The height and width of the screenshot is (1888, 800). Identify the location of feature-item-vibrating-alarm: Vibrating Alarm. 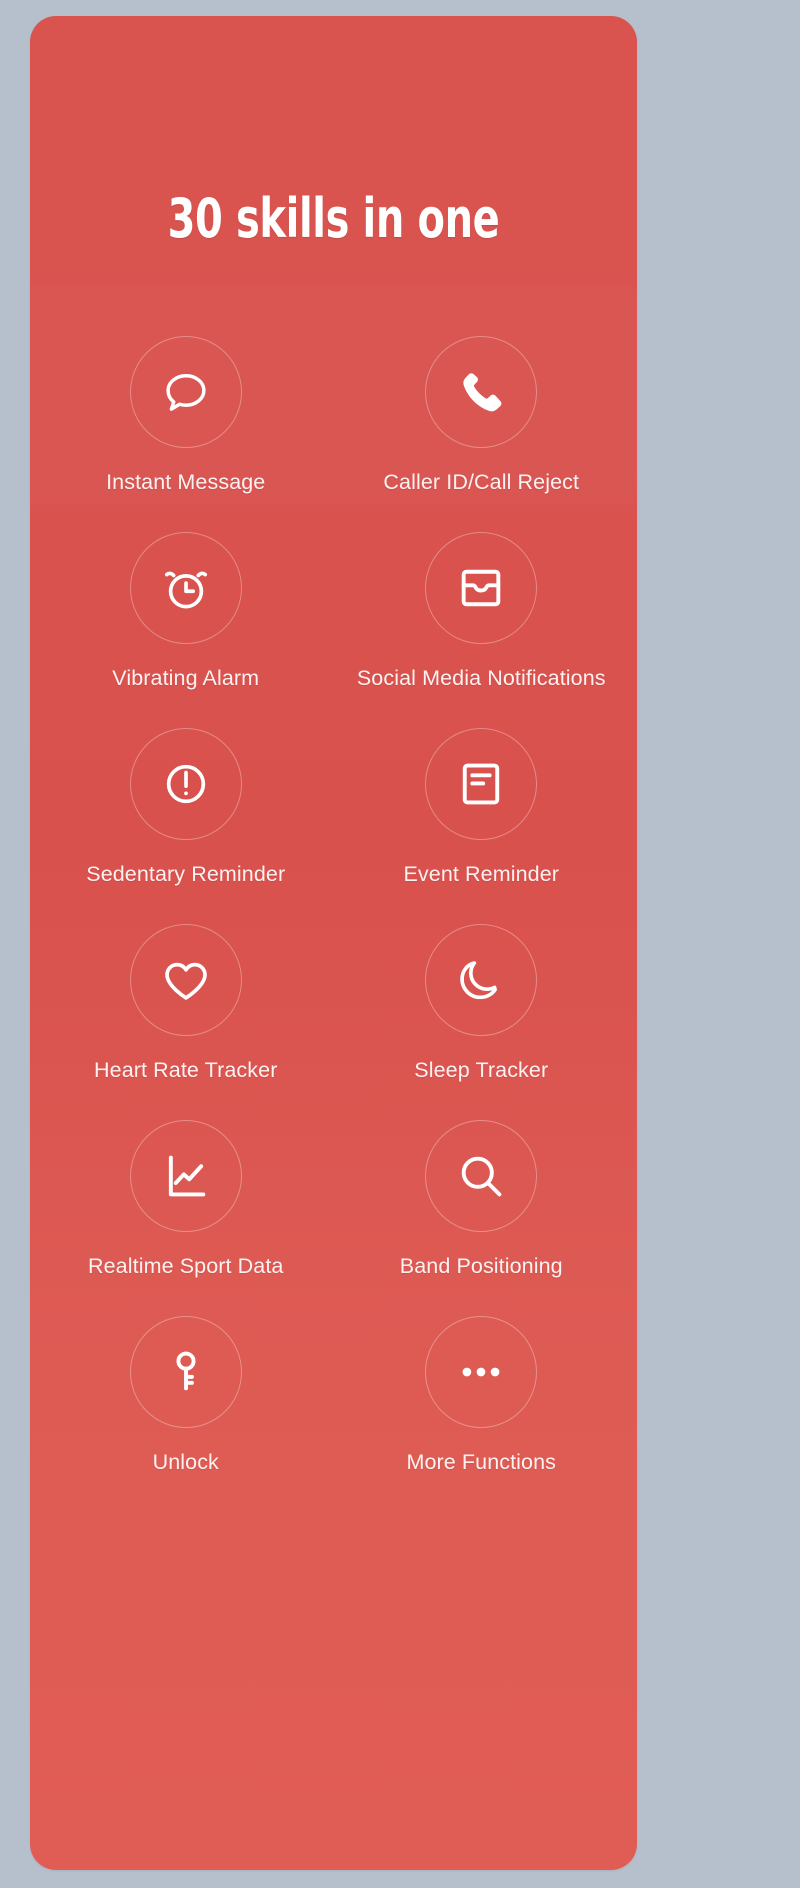
(186, 630).